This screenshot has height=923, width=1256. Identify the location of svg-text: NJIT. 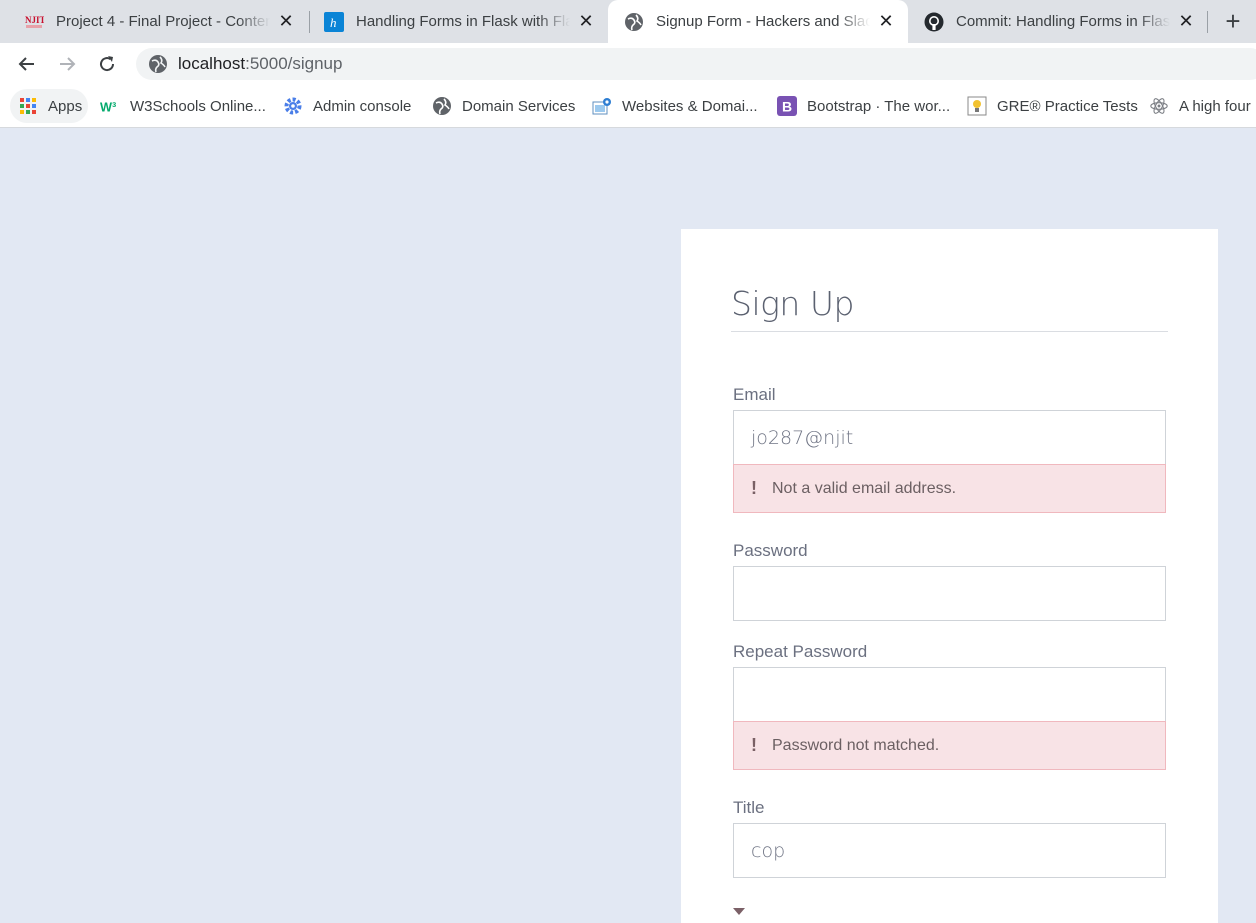
(34, 20).